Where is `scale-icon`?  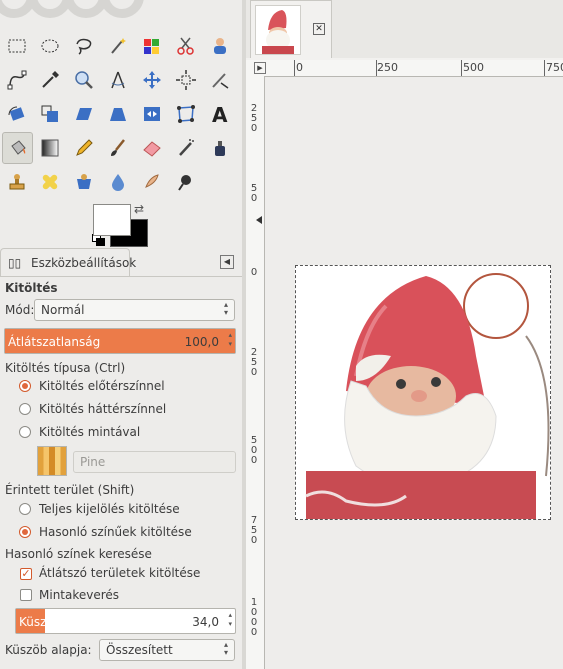
scale-icon is located at coordinates (49, 113).